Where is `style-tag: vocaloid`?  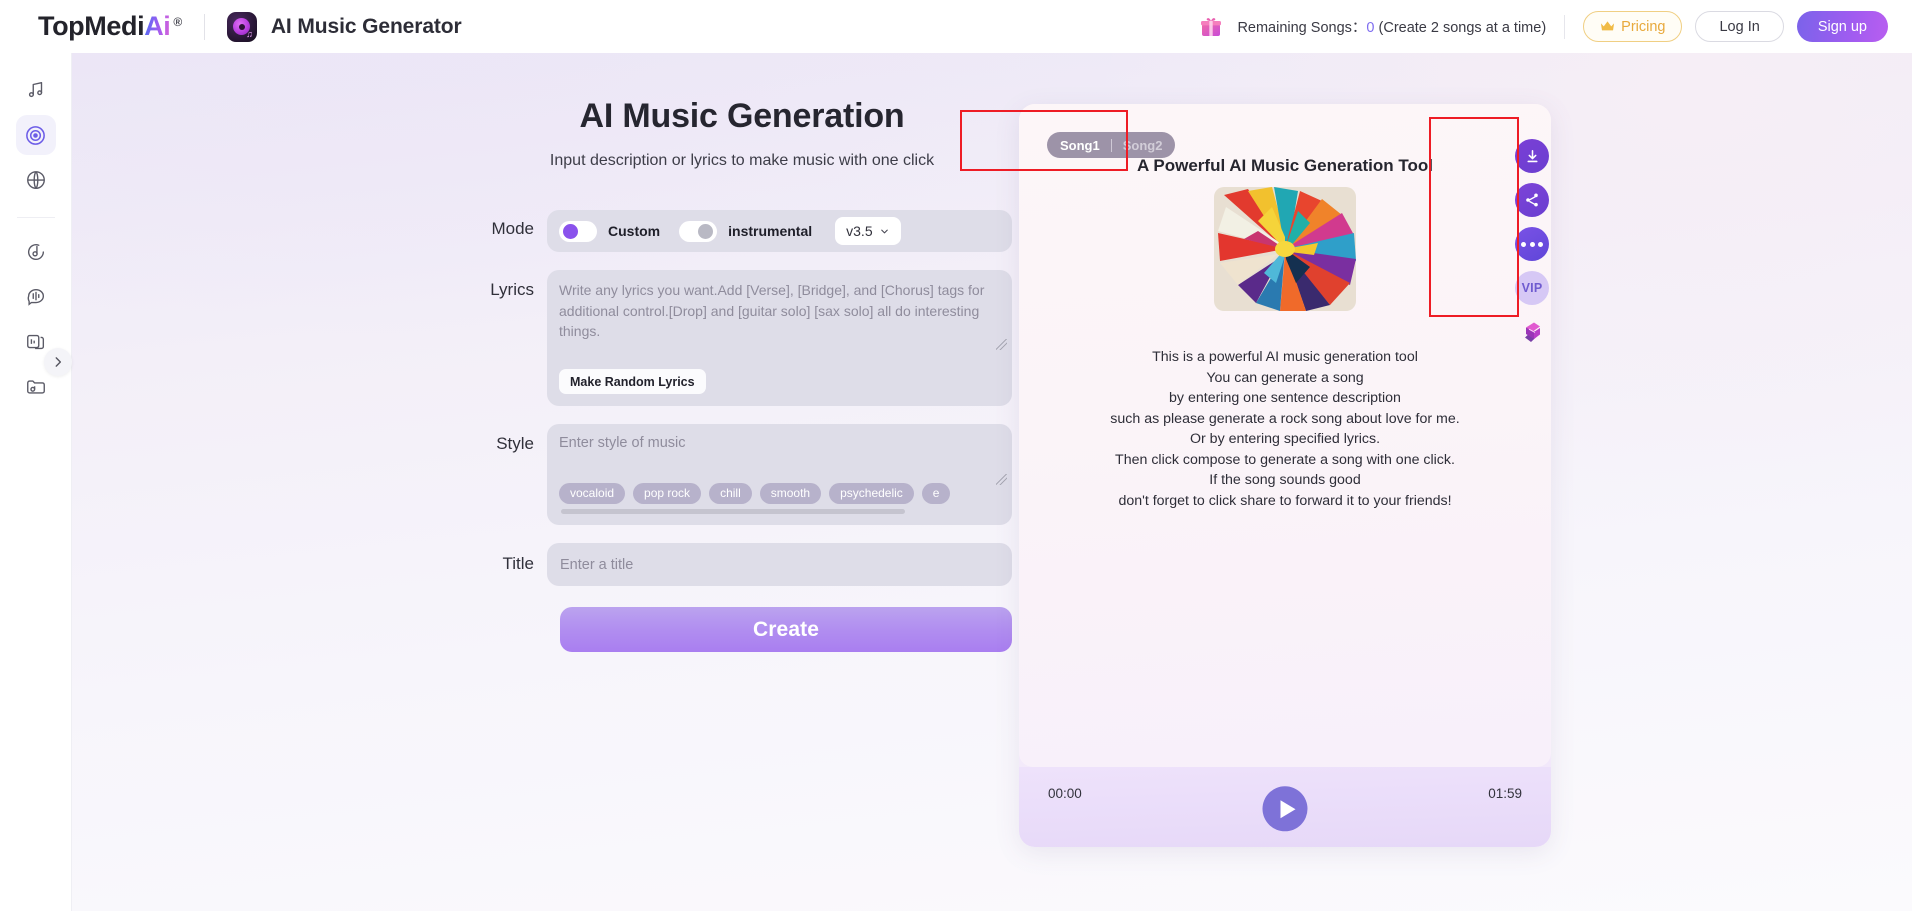 style-tag: vocaloid is located at coordinates (592, 493).